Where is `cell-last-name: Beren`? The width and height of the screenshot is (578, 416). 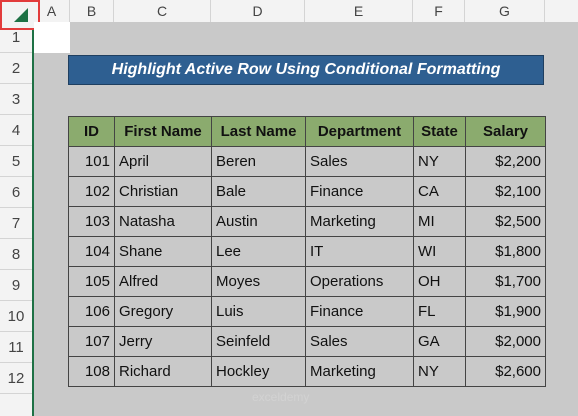
cell-last-name: Beren is located at coordinates (258, 161).